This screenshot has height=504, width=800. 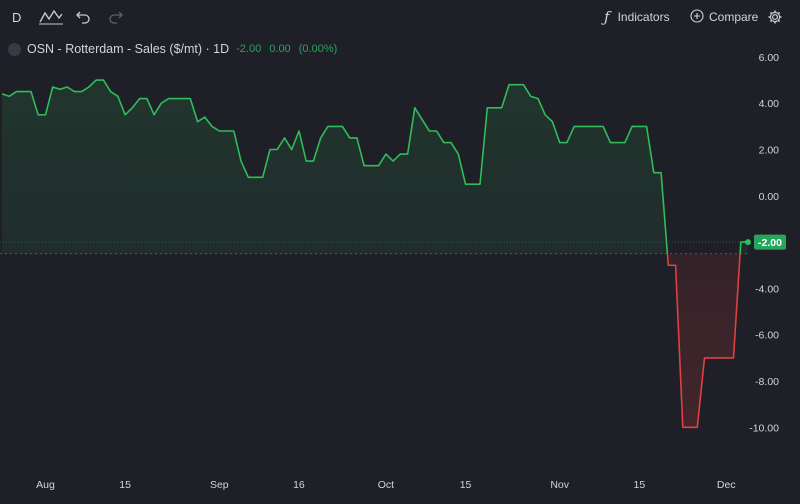 I want to click on x-tick-label: Dec, so click(x=726, y=485).